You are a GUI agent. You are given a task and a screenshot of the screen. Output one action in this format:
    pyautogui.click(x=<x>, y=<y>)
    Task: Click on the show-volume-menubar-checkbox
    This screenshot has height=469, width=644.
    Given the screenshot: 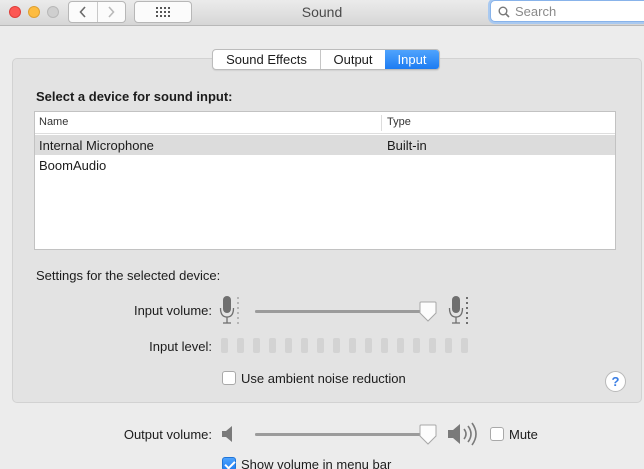 What is the action you would take?
    pyautogui.click(x=229, y=463)
    